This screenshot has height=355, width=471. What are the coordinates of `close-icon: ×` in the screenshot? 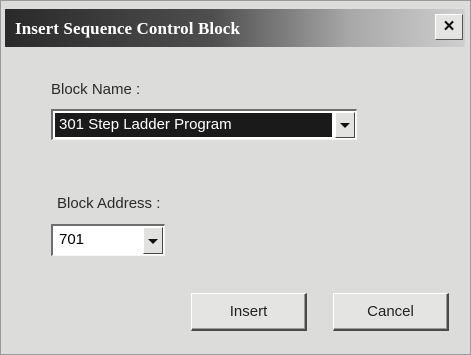 It's located at (449, 26).